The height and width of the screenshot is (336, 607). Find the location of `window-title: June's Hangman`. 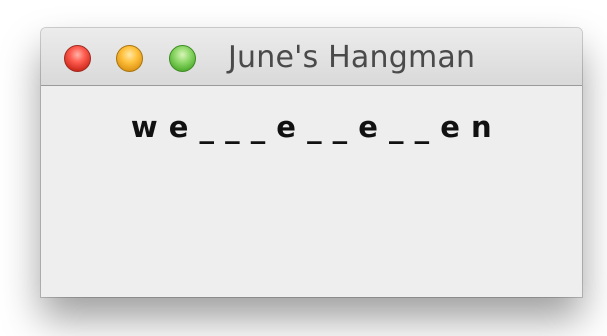

window-title: June's Hangman is located at coordinates (352, 57).